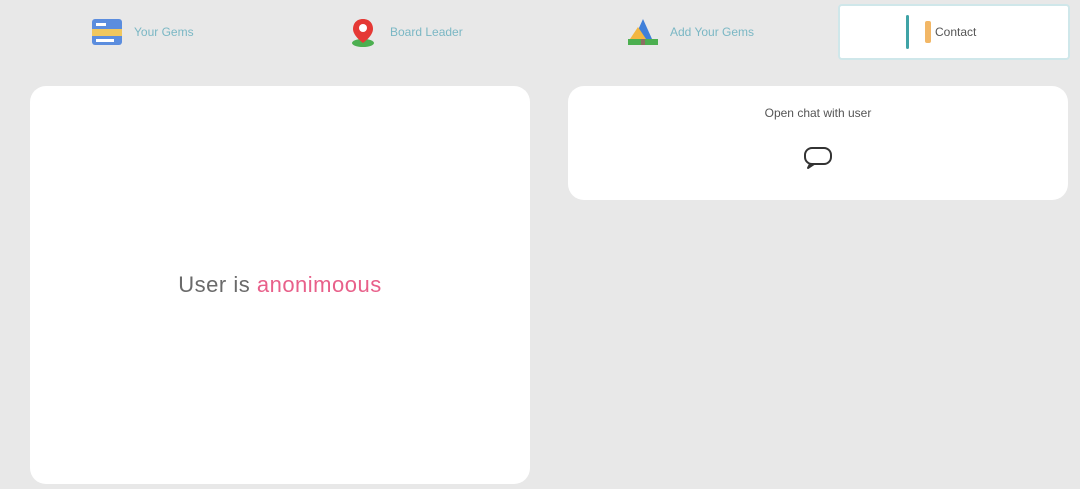 This screenshot has width=1080, height=489. I want to click on chat-bubble-icon, so click(818, 158).